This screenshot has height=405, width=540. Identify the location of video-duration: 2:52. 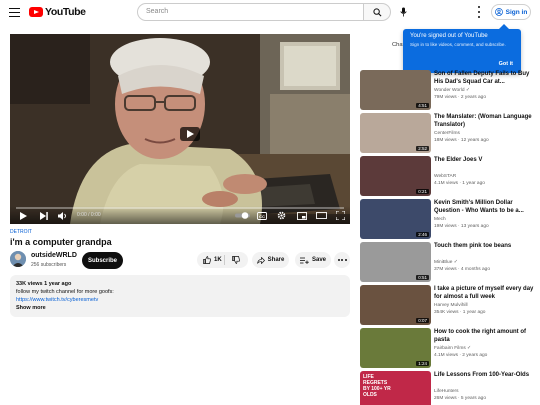
(422, 148).